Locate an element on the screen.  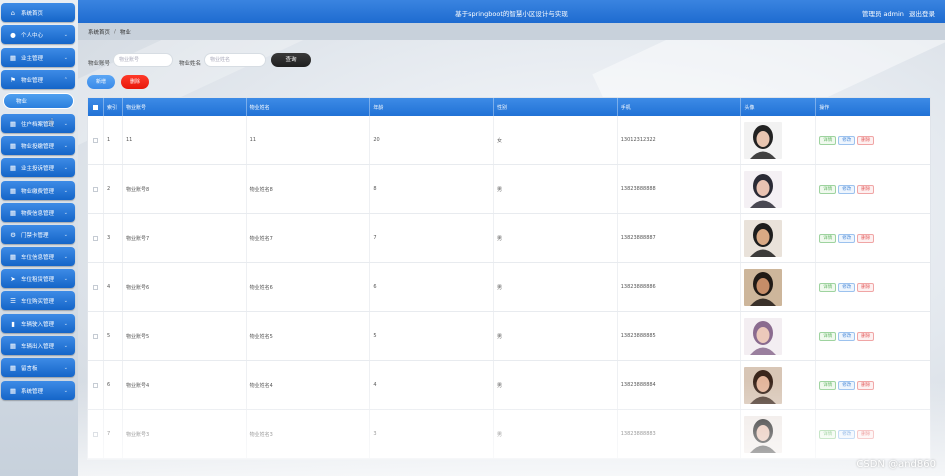
sidebar-item-vehicle-entry: ▮ 车辆驶入管理 ⌄ is located at coordinates (38, 323).